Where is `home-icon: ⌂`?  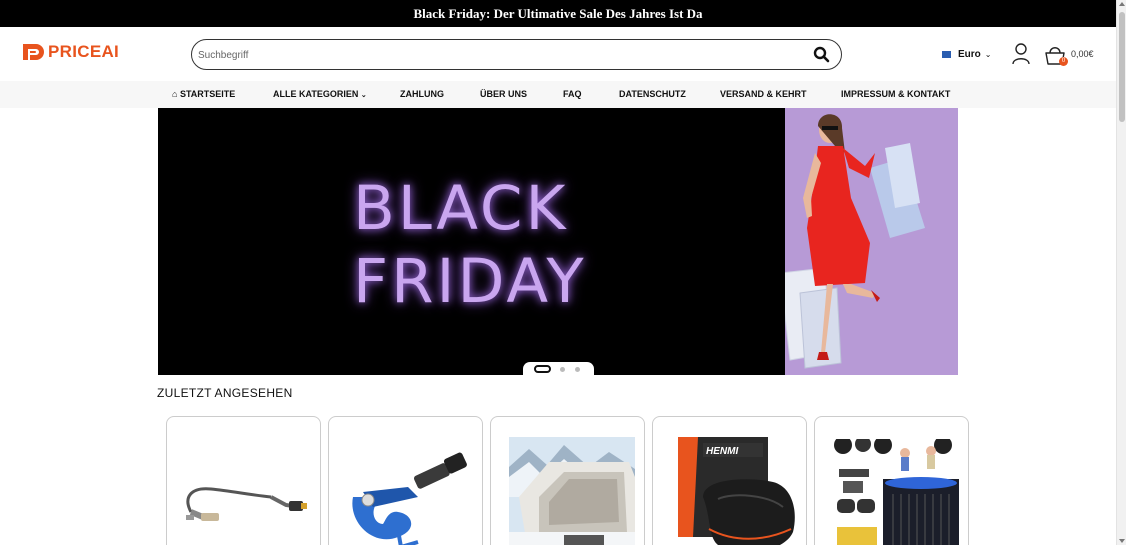 home-icon: ⌂ is located at coordinates (175, 94).